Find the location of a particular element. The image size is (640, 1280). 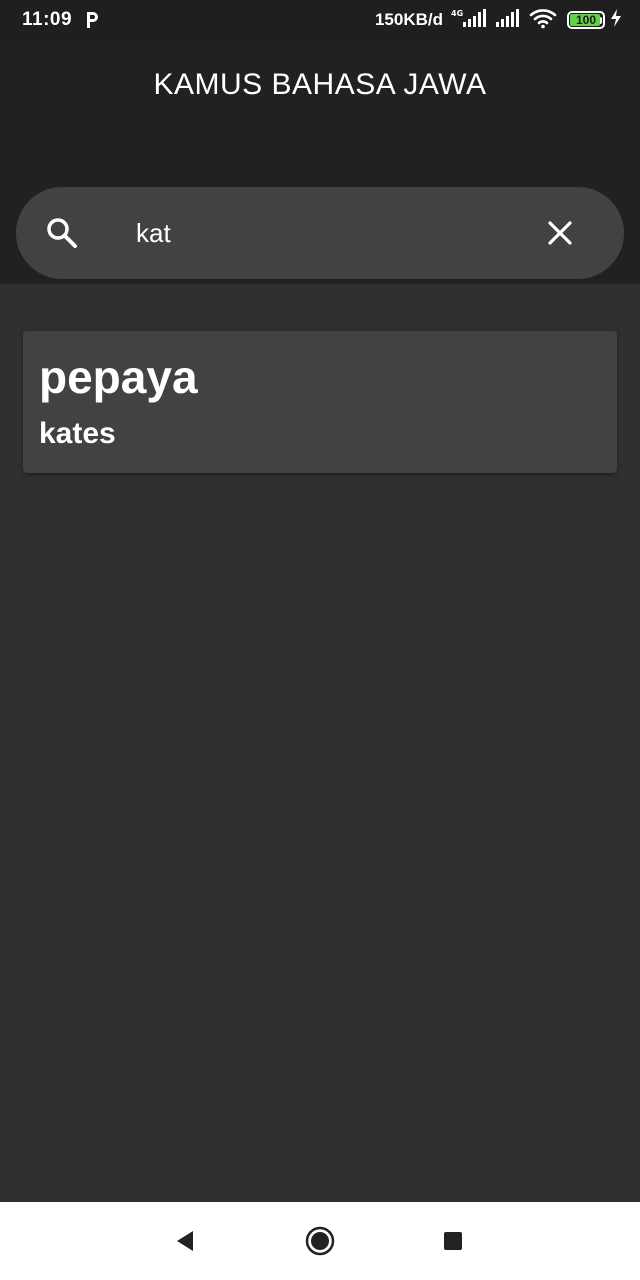

charging-icon is located at coordinates (616, 20).